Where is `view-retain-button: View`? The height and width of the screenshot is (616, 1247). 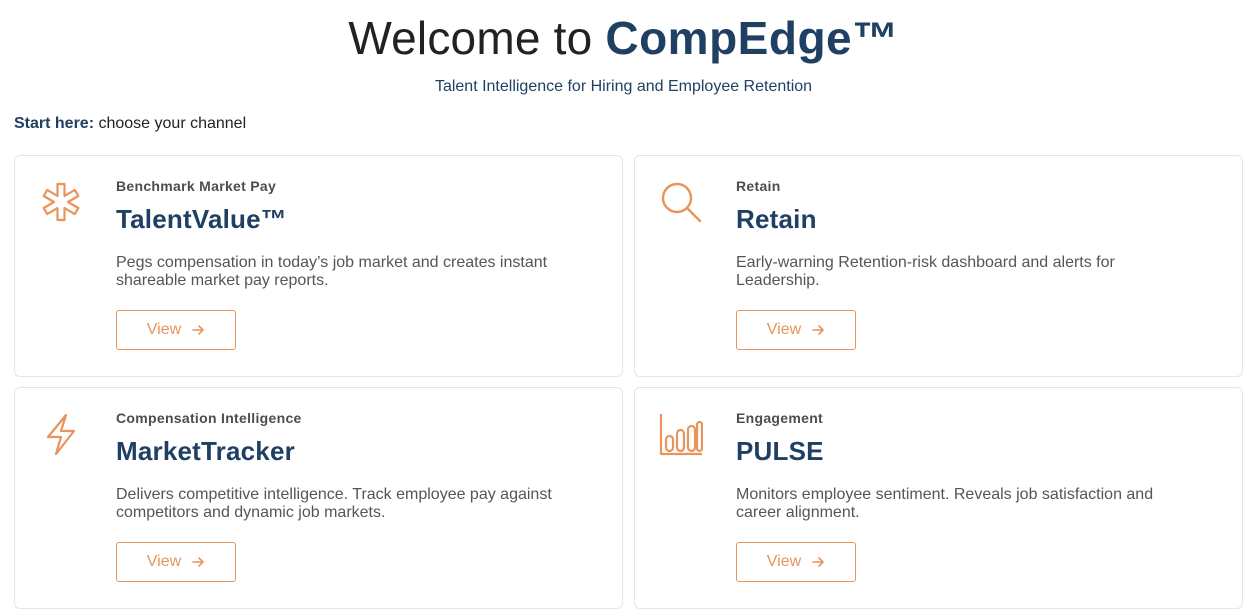
view-retain-button: View is located at coordinates (796, 330).